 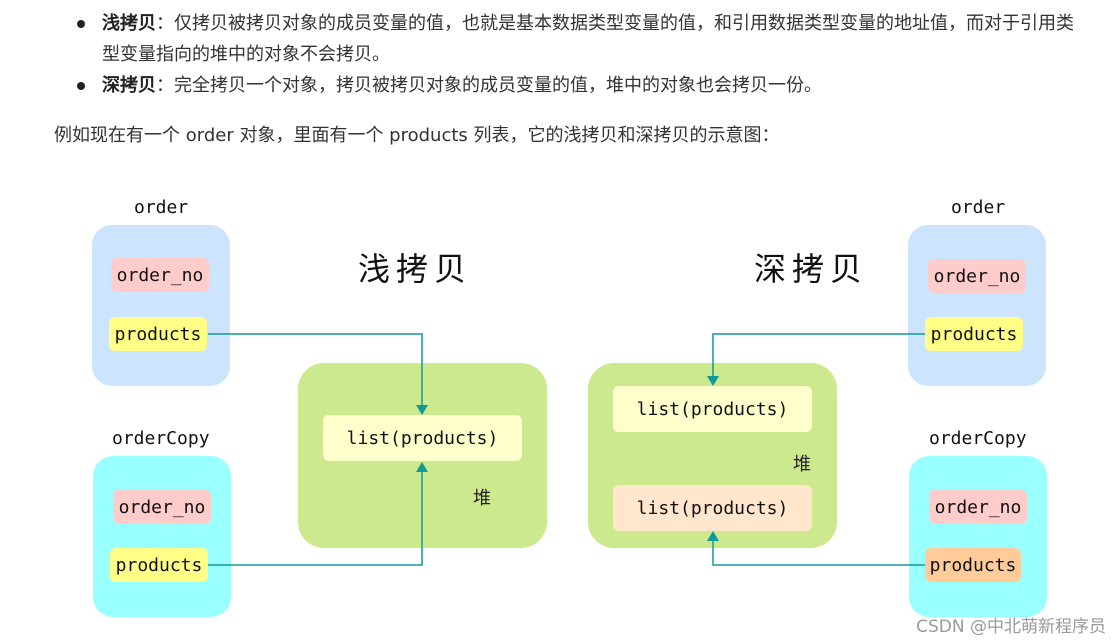 What do you see at coordinates (1011, 627) in the screenshot?
I see `watermark: CSDN @中北萌新程序员` at bounding box center [1011, 627].